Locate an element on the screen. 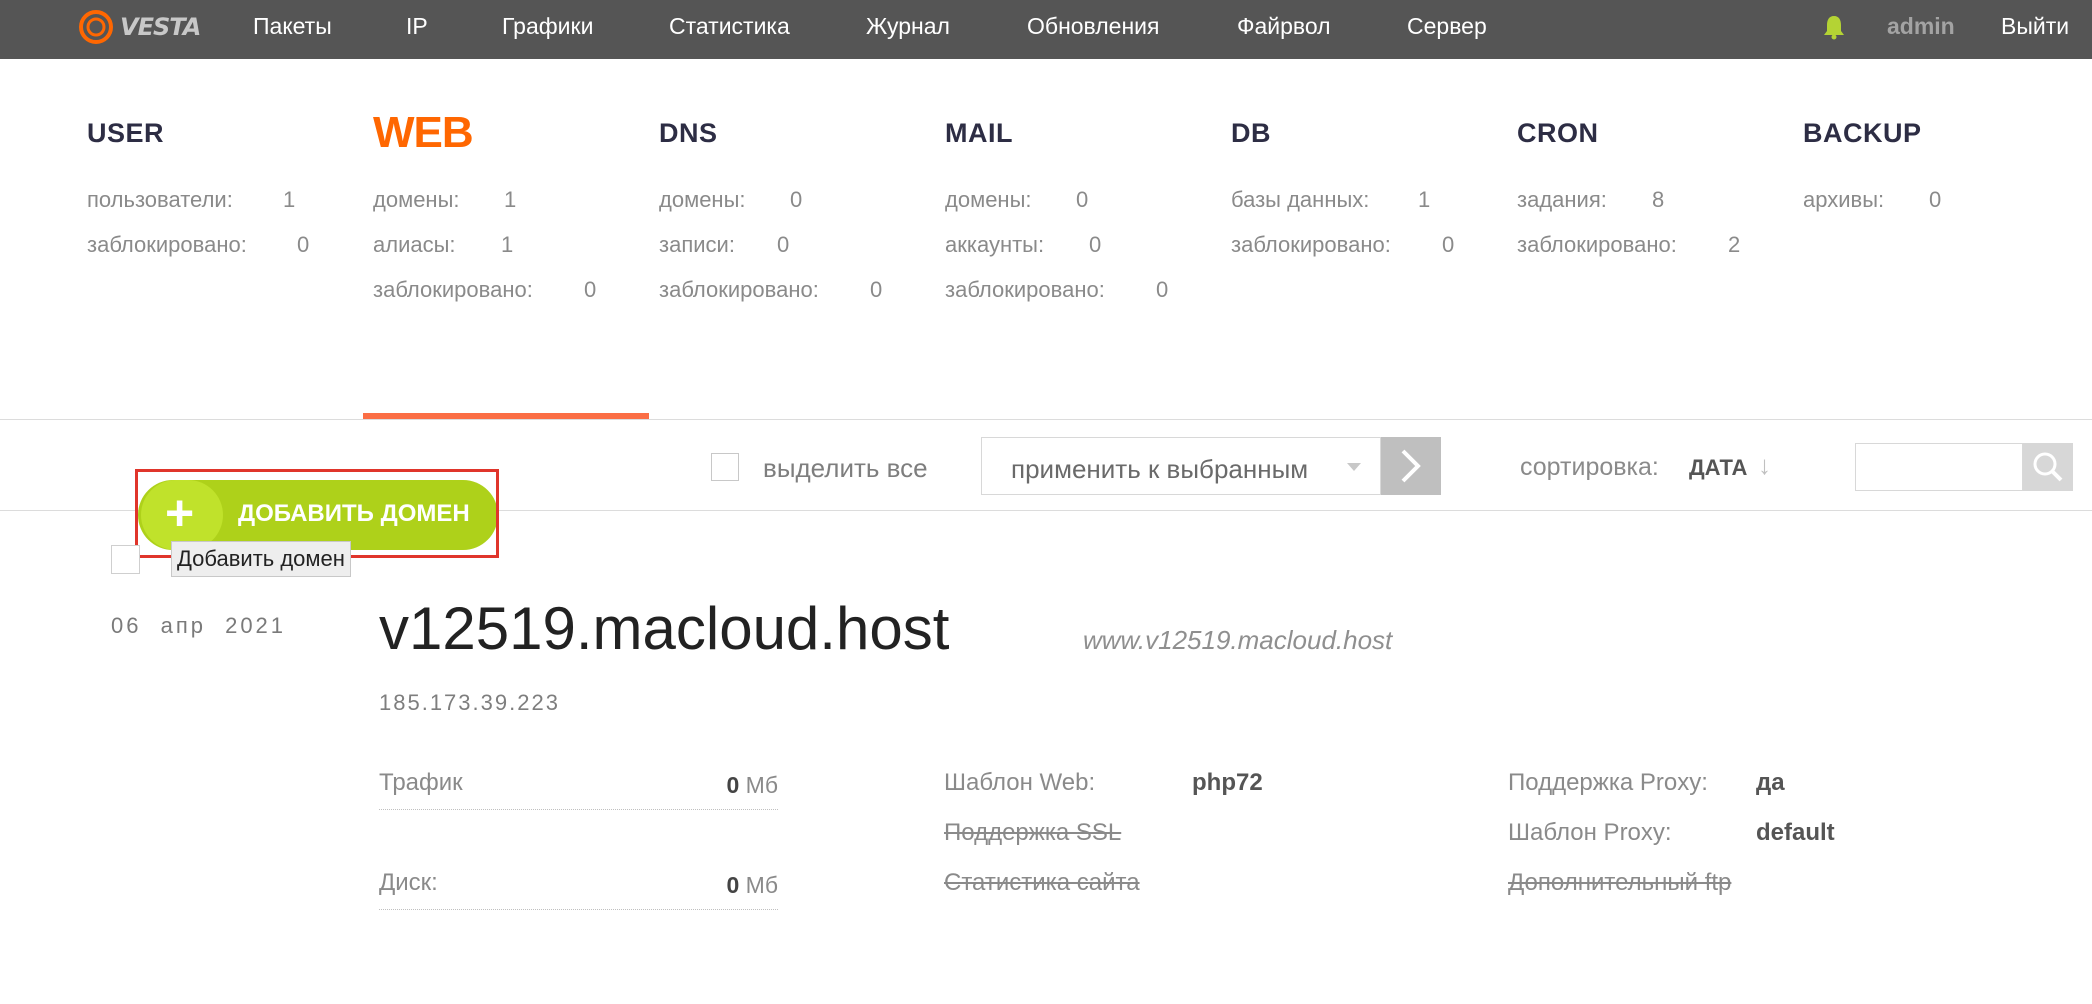  stat-value: 8 is located at coordinates (1658, 199).